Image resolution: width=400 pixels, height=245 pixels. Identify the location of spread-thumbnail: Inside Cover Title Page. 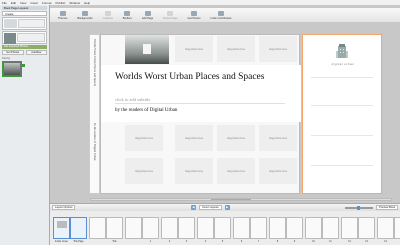
(70, 230).